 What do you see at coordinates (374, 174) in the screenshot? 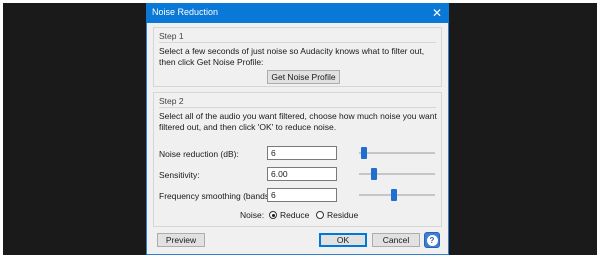
I see `sensitivity-slider-thumb` at bounding box center [374, 174].